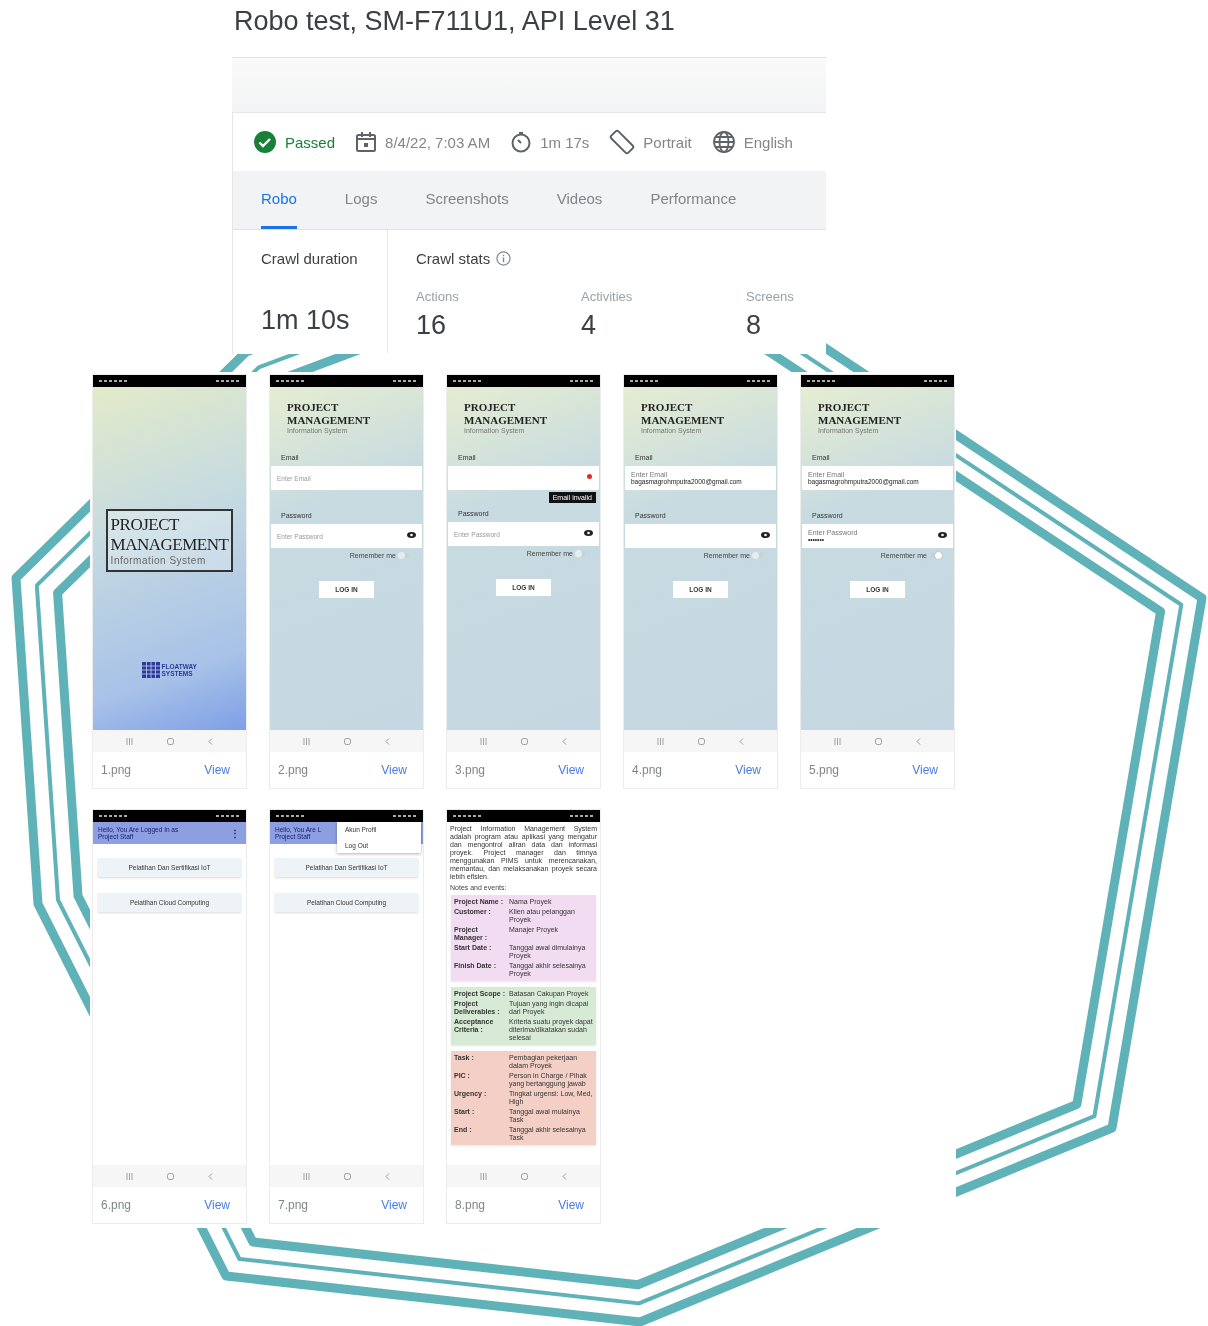  What do you see at coordinates (667, 142) in the screenshot?
I see `orientation-text: Portrait` at bounding box center [667, 142].